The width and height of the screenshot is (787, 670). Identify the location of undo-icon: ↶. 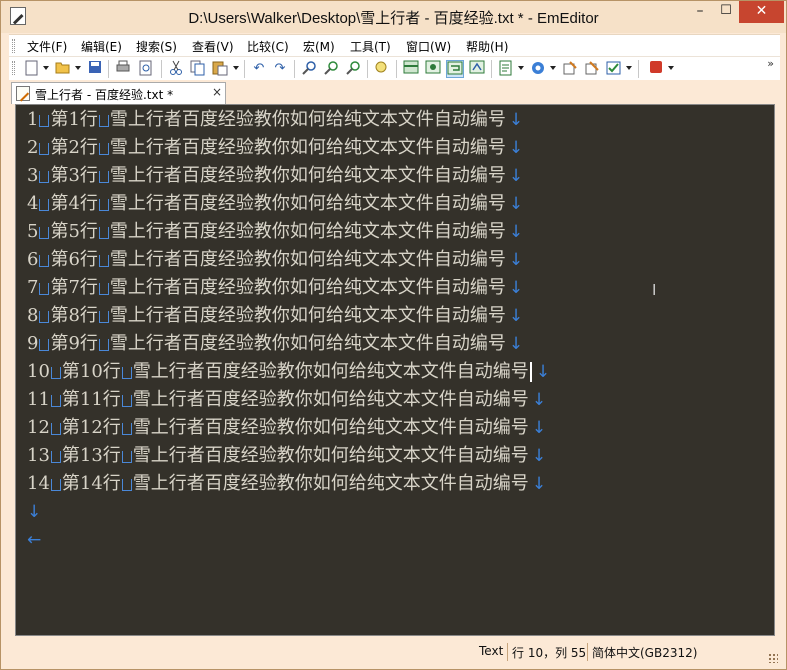
(259, 69).